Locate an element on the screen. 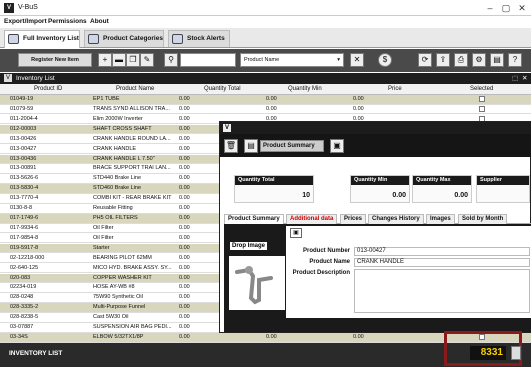  tab-stock-alerts: Stock Alerts is located at coordinates (199, 38).